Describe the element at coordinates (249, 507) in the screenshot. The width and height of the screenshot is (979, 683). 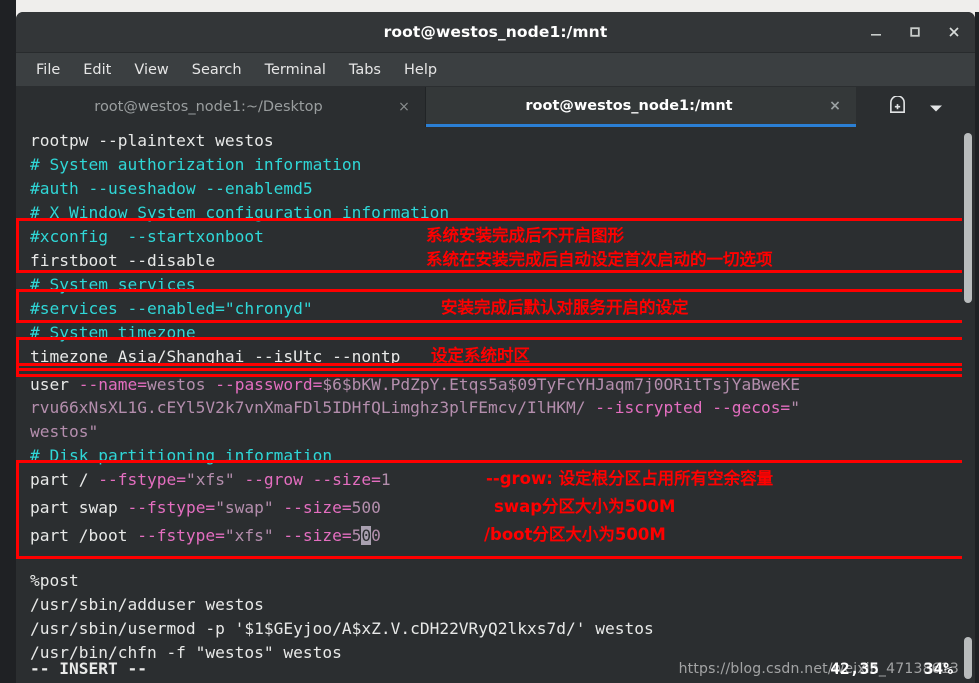
I see `terminal-text: "swap"` at that location.